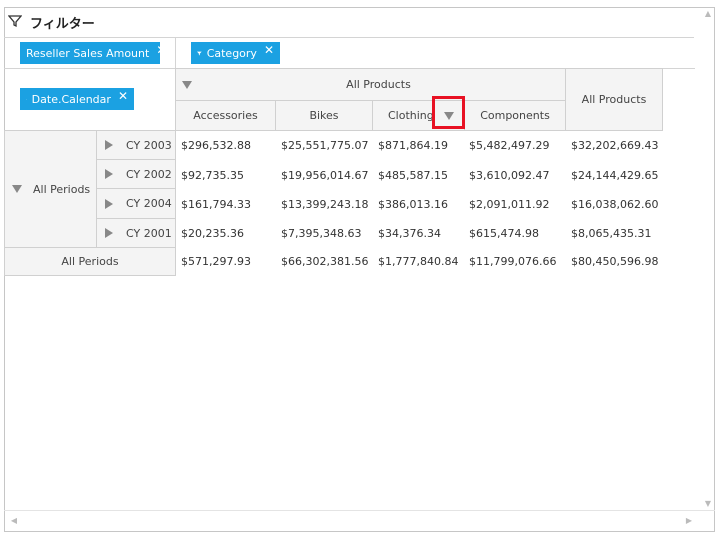 The image size is (723, 538). What do you see at coordinates (149, 233) in the screenshot?
I see `row-header-label: CY 2001` at bounding box center [149, 233].